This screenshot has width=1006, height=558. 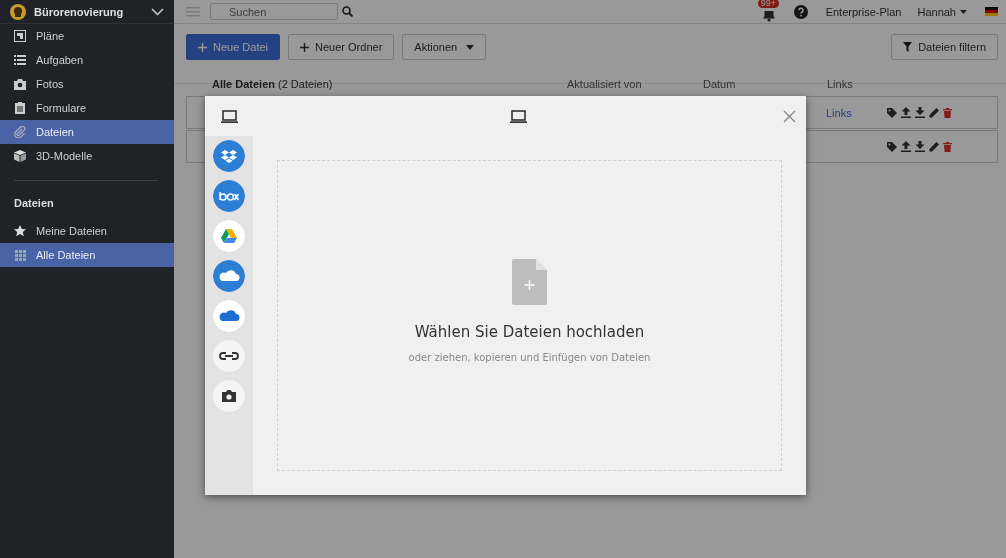 I want to click on sidebar-item: Meine Dateien, so click(x=87, y=231).